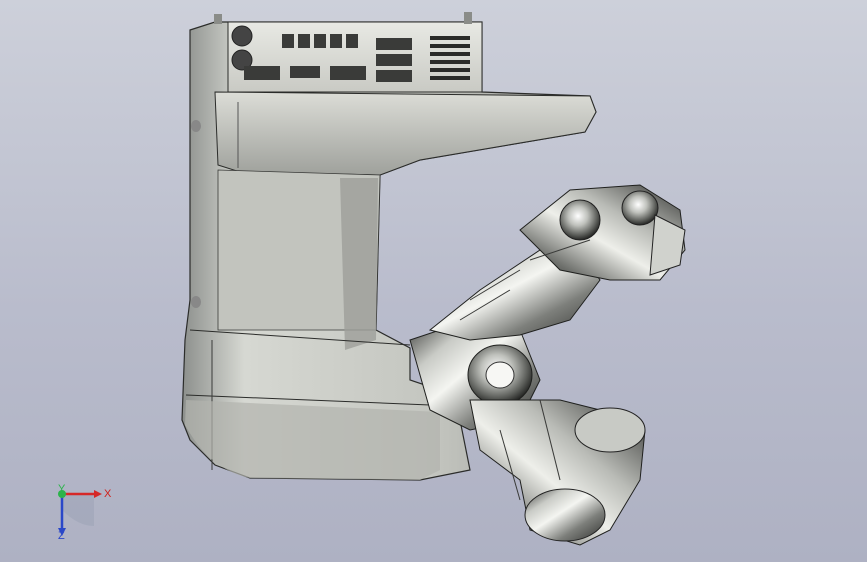 The height and width of the screenshot is (562, 867). What do you see at coordinates (108, 494) in the screenshot?
I see `x-axis-label: X` at bounding box center [108, 494].